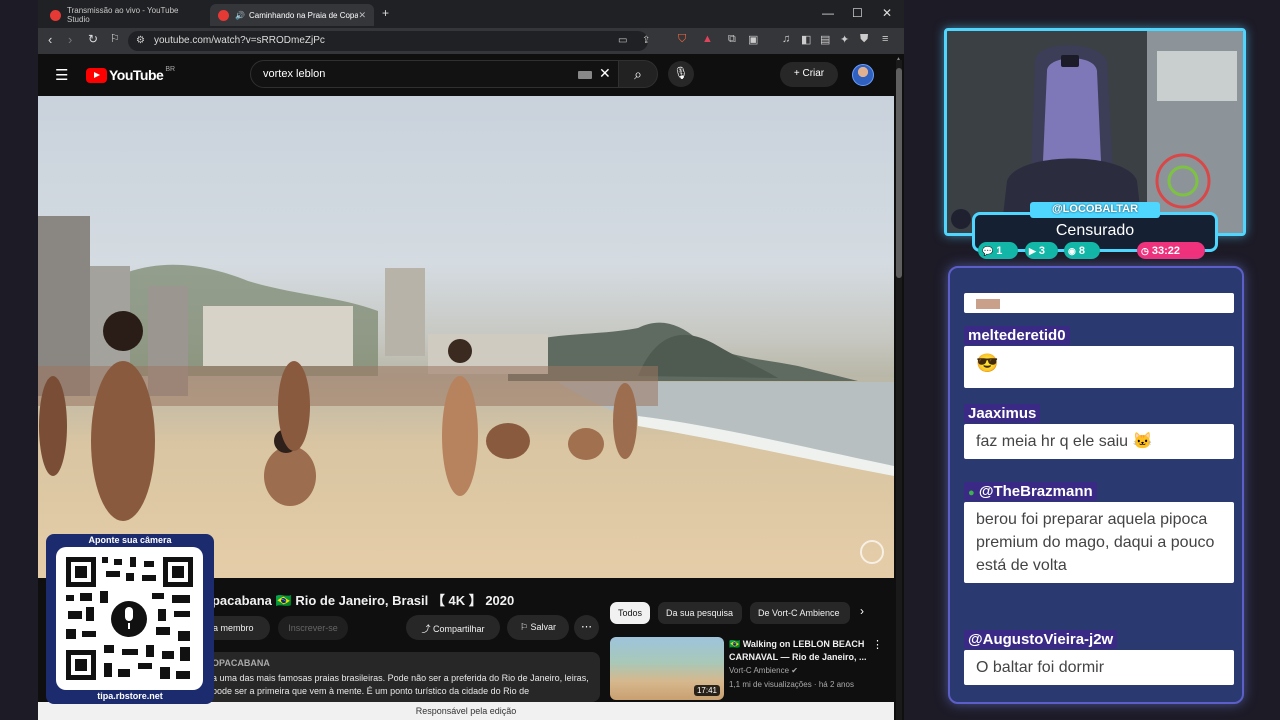 This screenshot has height=720, width=1280. I want to click on create-button: + Criar, so click(809, 74).